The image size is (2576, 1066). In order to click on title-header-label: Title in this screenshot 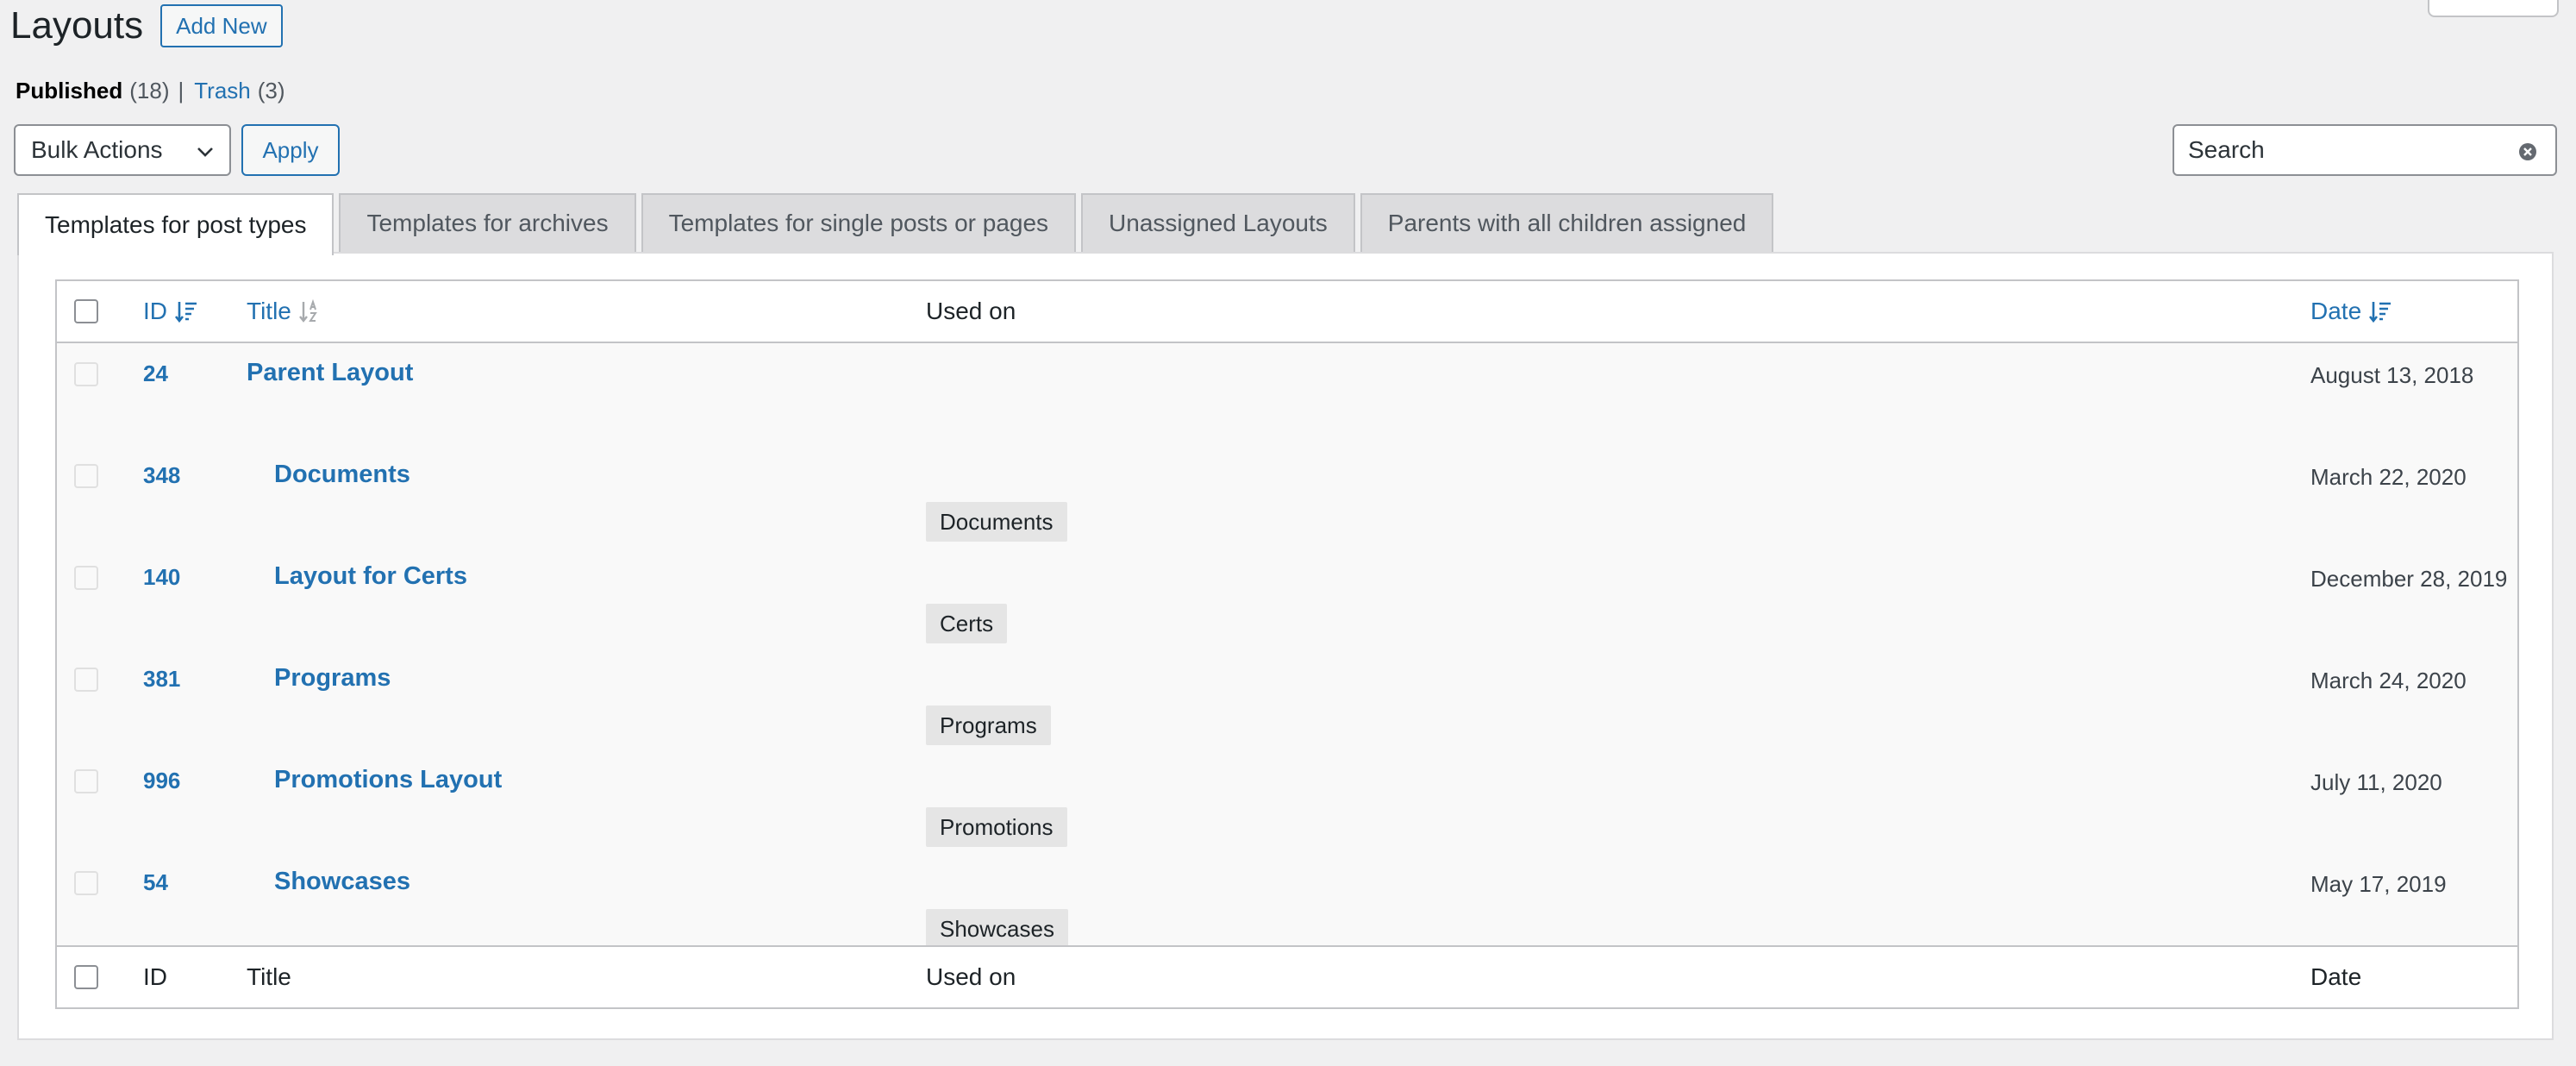, I will do `click(269, 311)`.